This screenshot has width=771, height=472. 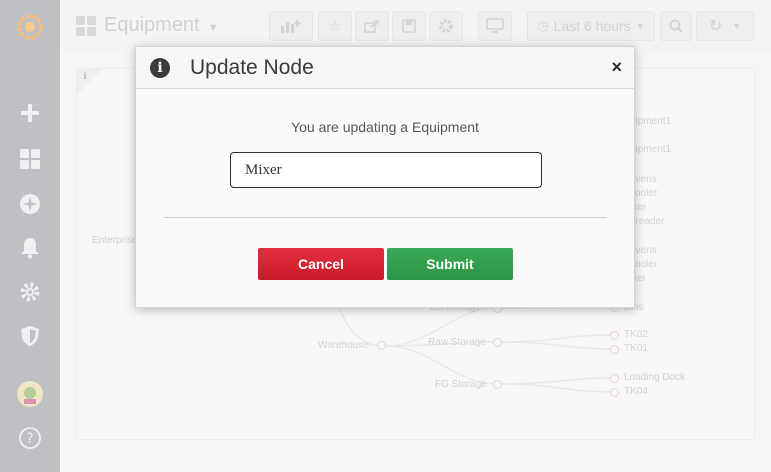 What do you see at coordinates (321, 264) in the screenshot?
I see `cancel-button: Cancel` at bounding box center [321, 264].